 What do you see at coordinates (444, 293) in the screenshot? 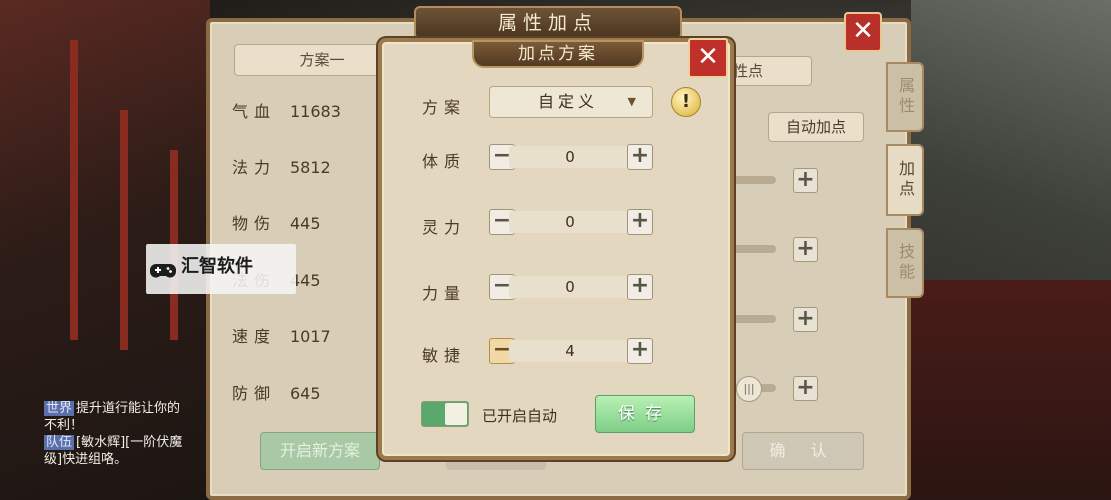
I see `attribute-label-strength: 力量` at bounding box center [444, 293].